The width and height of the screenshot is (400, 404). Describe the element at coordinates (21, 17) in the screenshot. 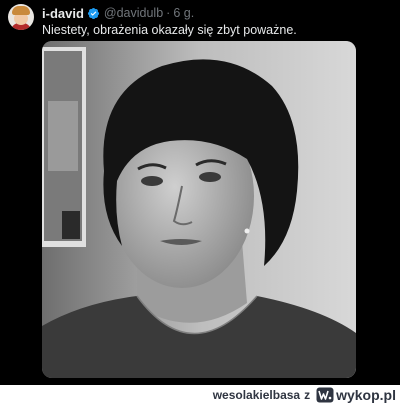

I see `profile-avatar` at that location.